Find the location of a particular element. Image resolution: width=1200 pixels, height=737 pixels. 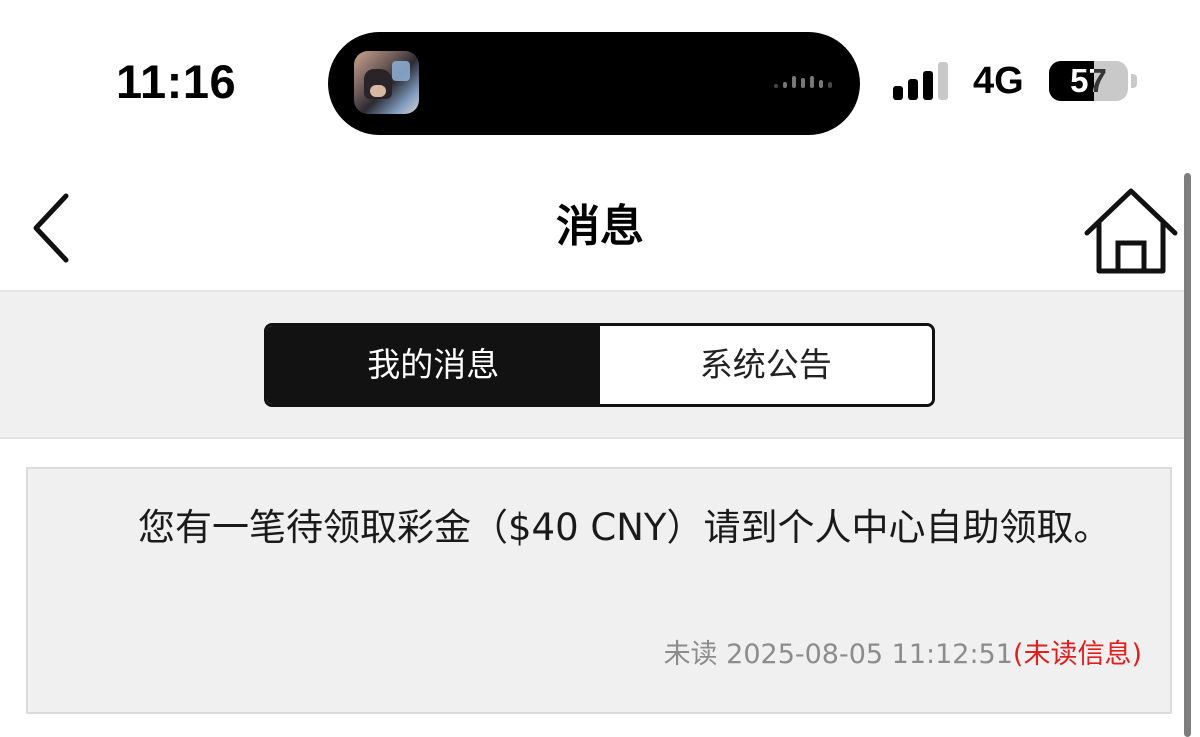

tab-my-messages: 我的消息 is located at coordinates (433, 365).